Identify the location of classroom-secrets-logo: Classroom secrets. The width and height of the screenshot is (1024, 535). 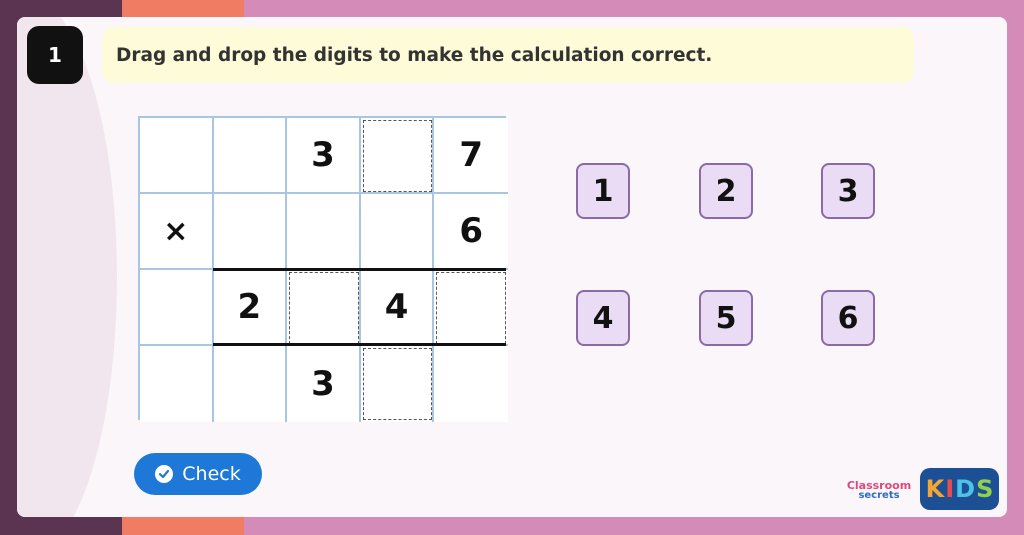
(879, 490).